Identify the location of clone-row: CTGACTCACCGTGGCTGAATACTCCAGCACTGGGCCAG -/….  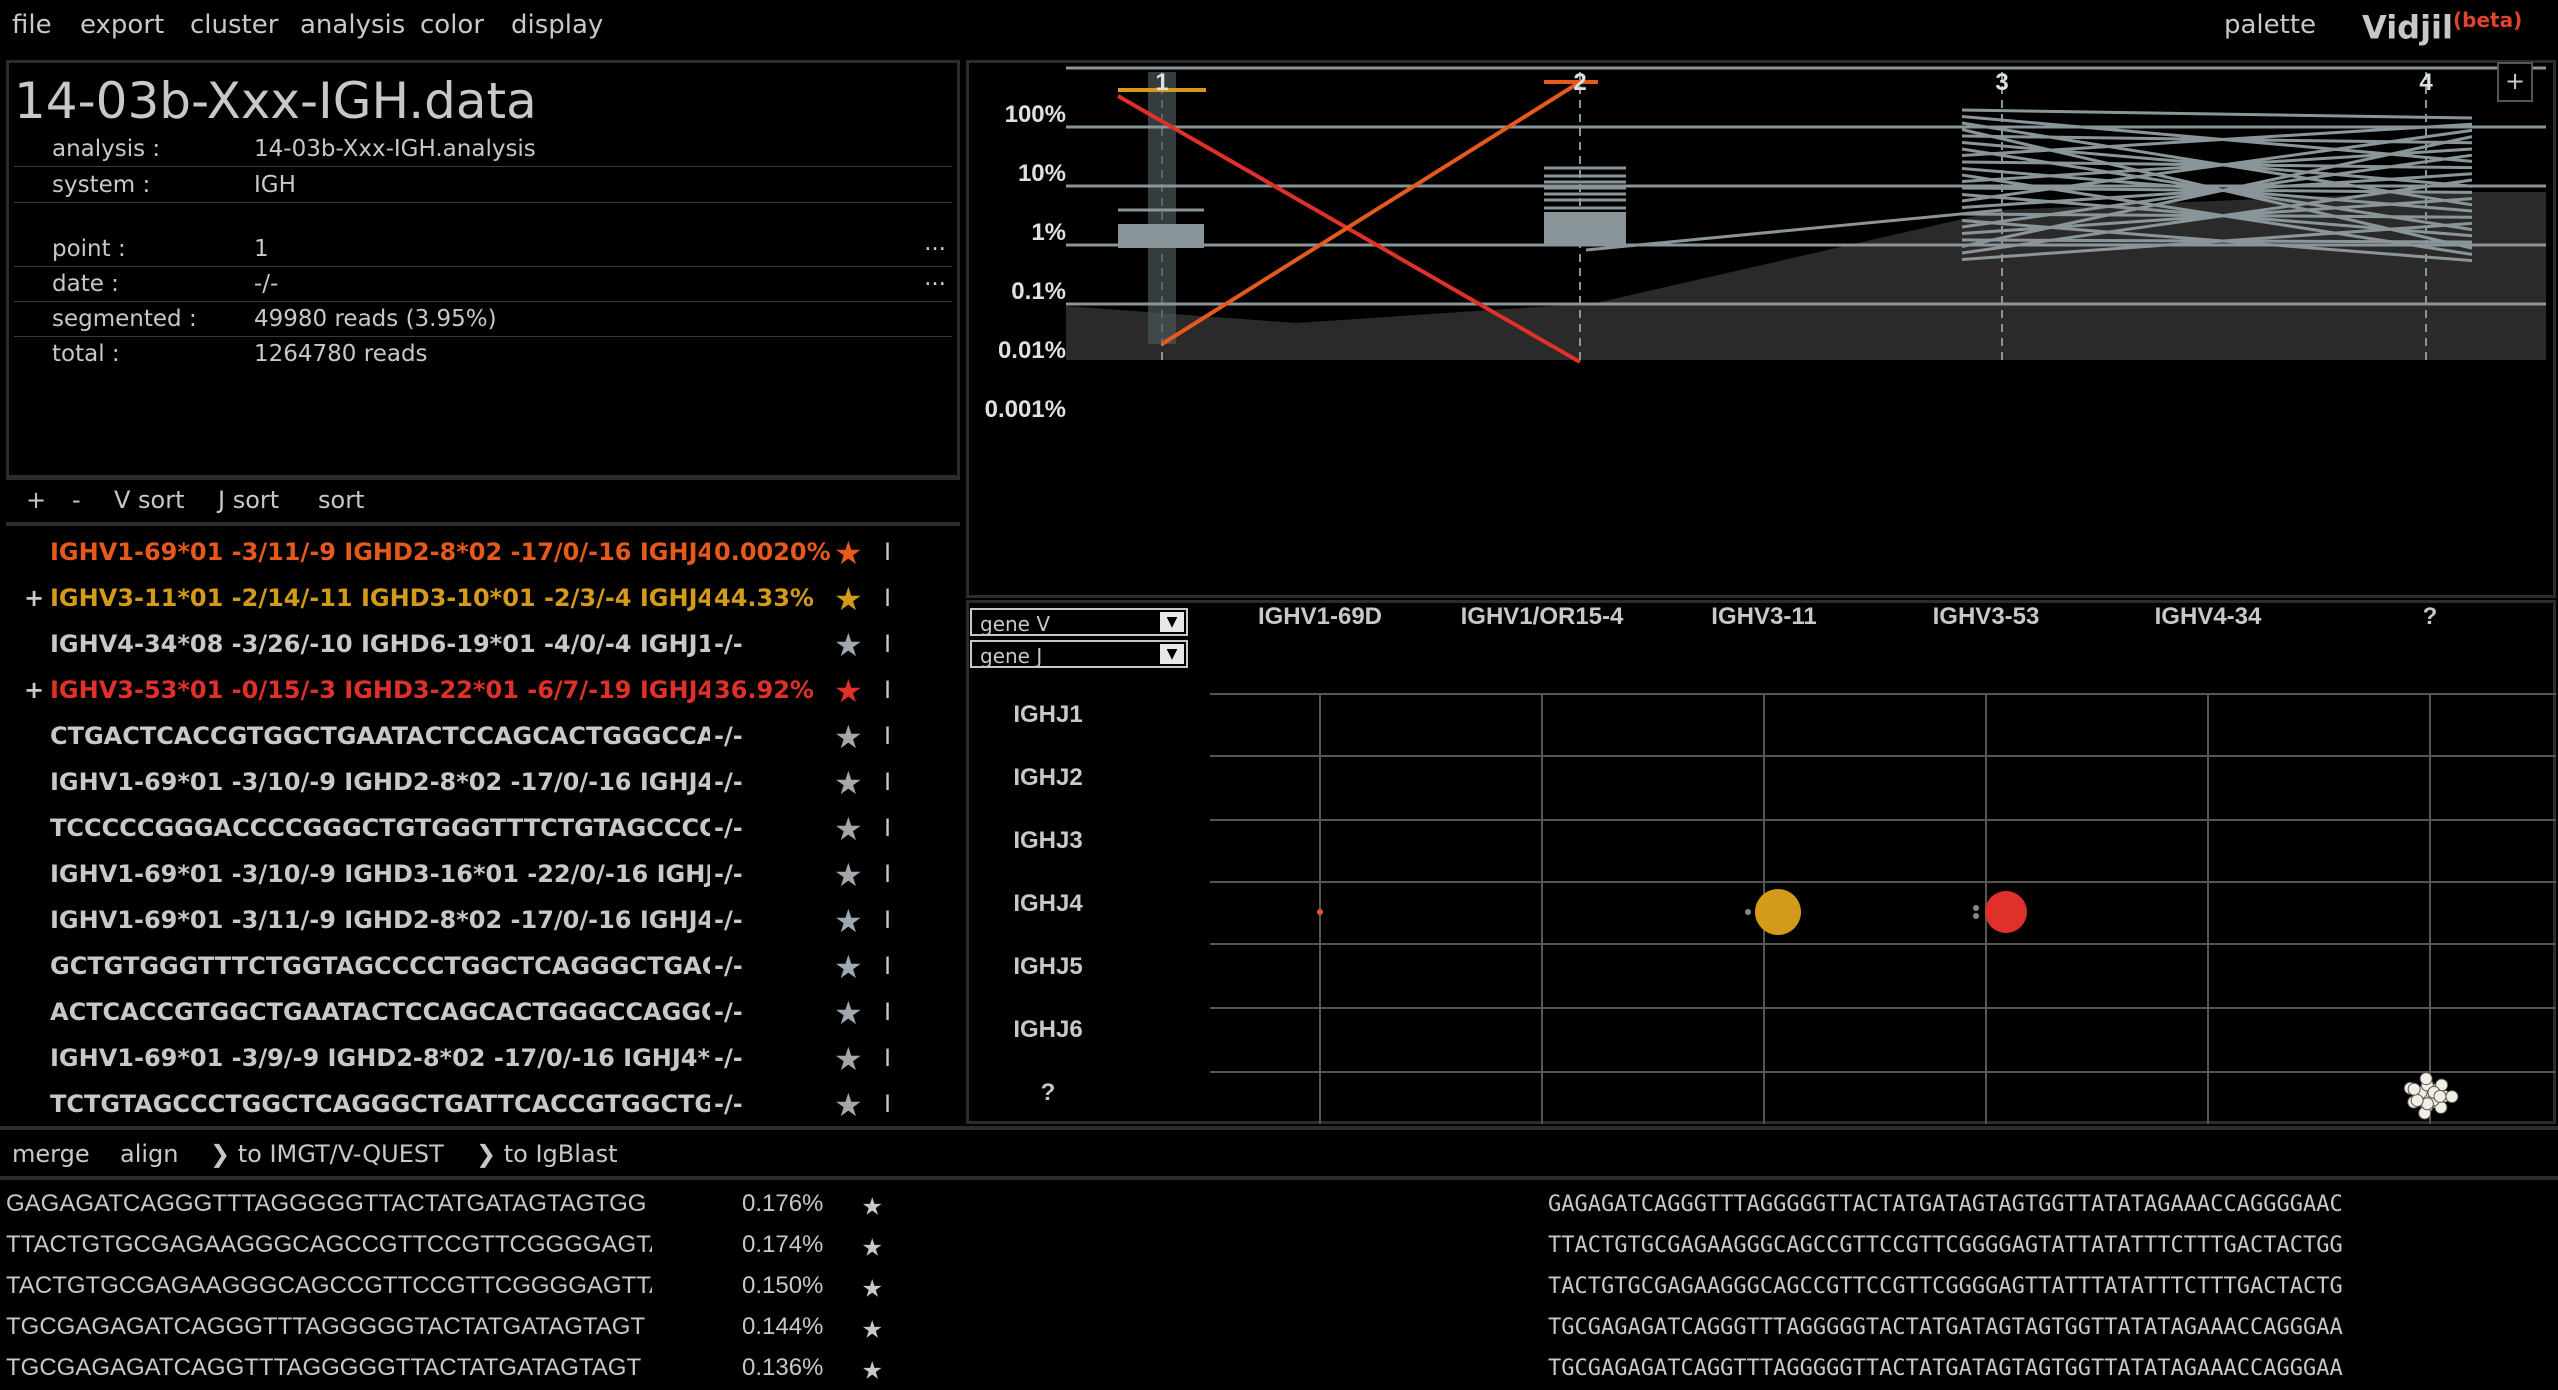
(480, 738).